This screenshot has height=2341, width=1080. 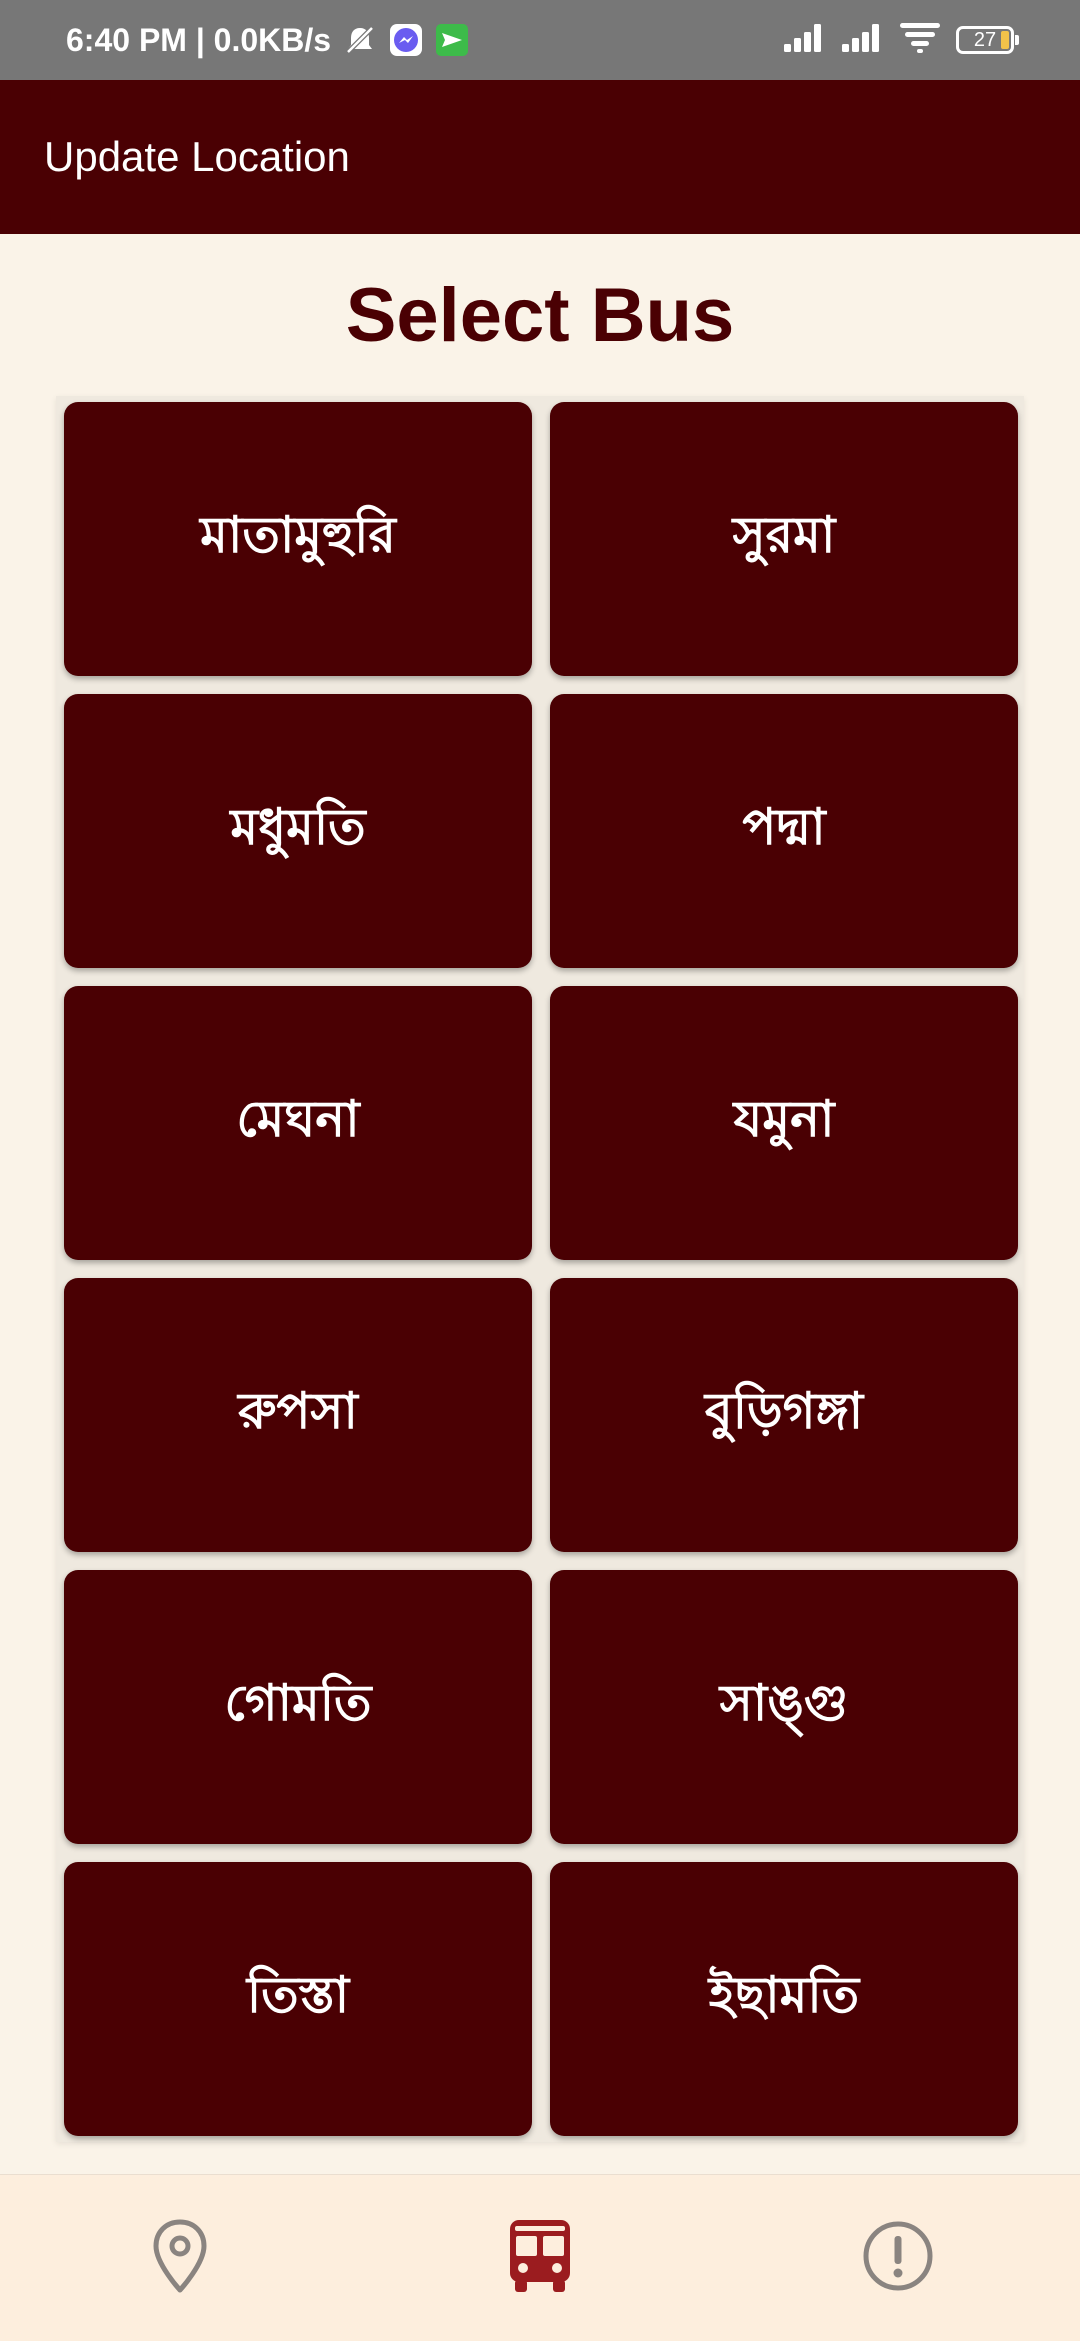 I want to click on nav-item-bus, so click(x=540, y=2258).